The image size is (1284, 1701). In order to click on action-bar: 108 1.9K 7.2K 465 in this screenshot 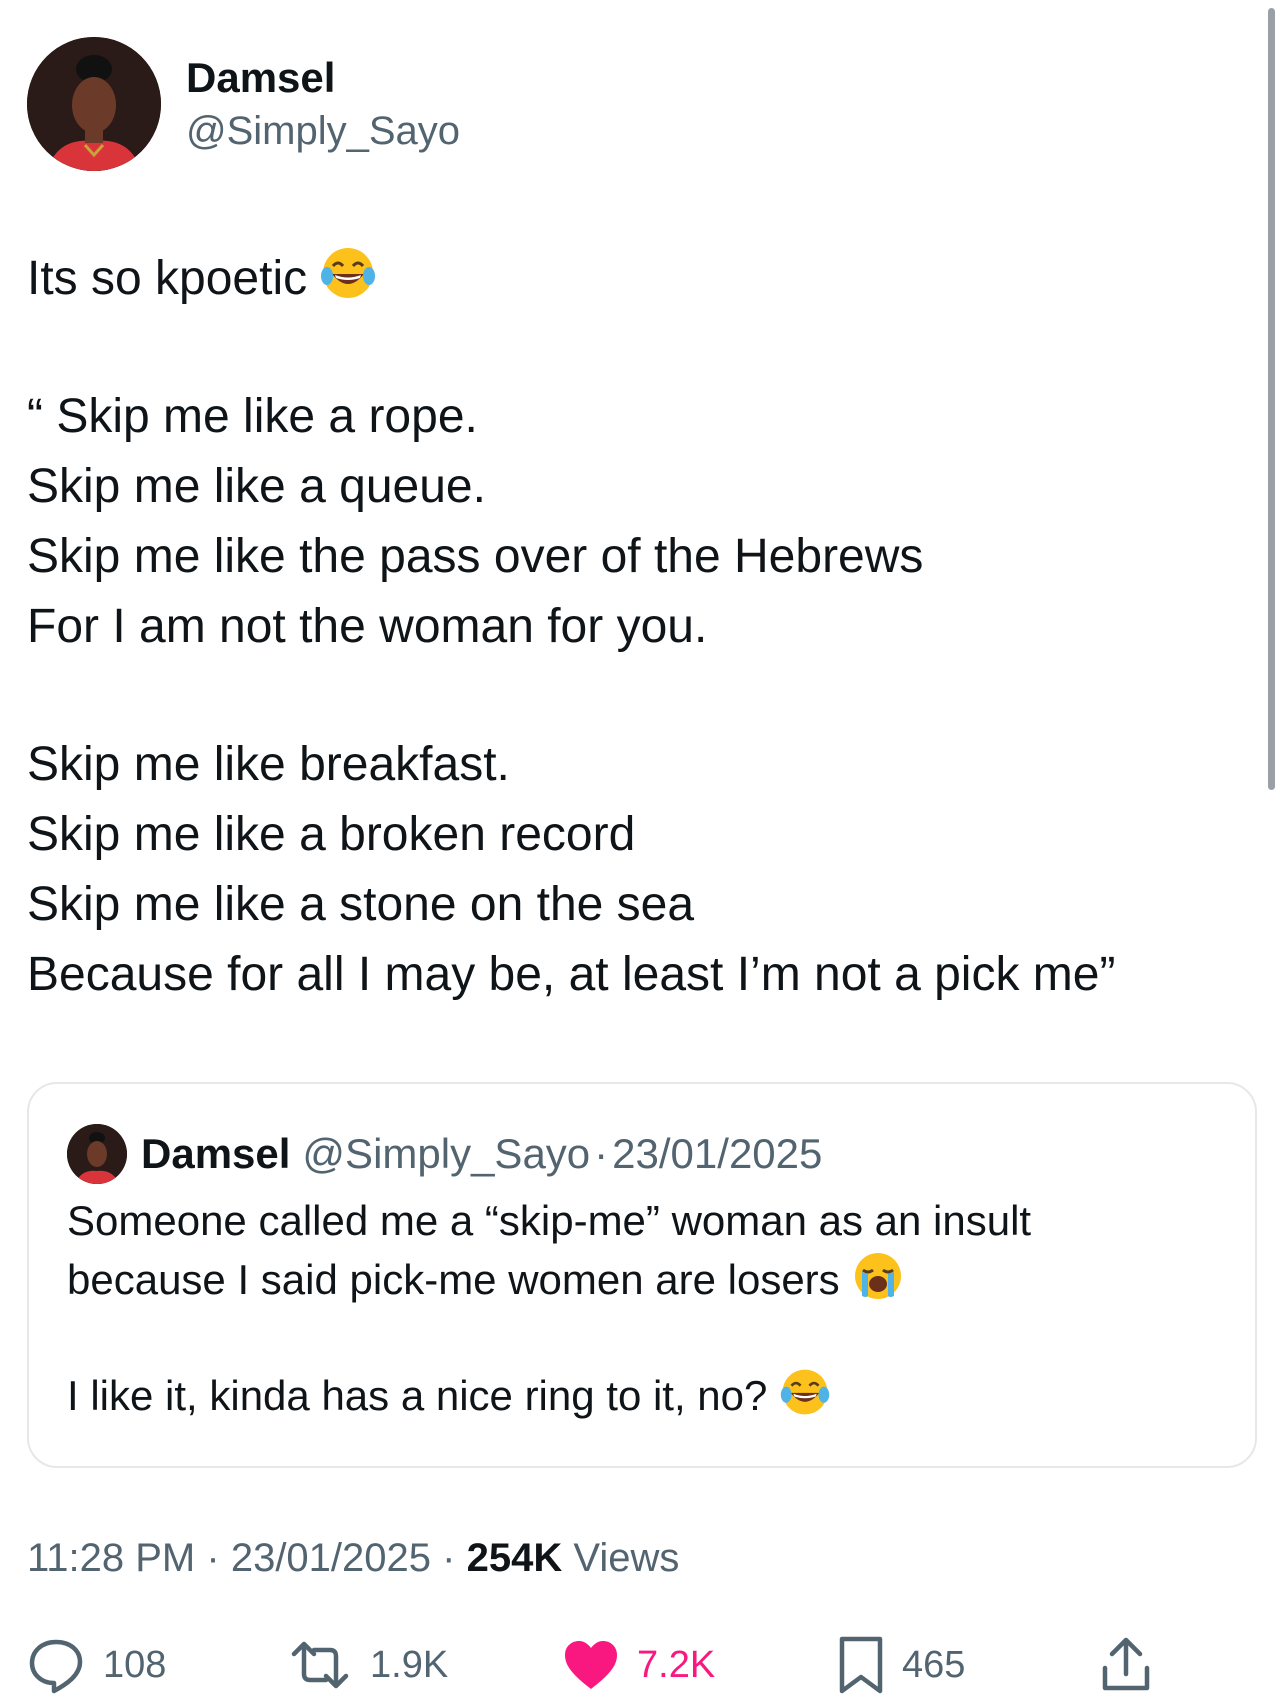, I will do `click(642, 1665)`.